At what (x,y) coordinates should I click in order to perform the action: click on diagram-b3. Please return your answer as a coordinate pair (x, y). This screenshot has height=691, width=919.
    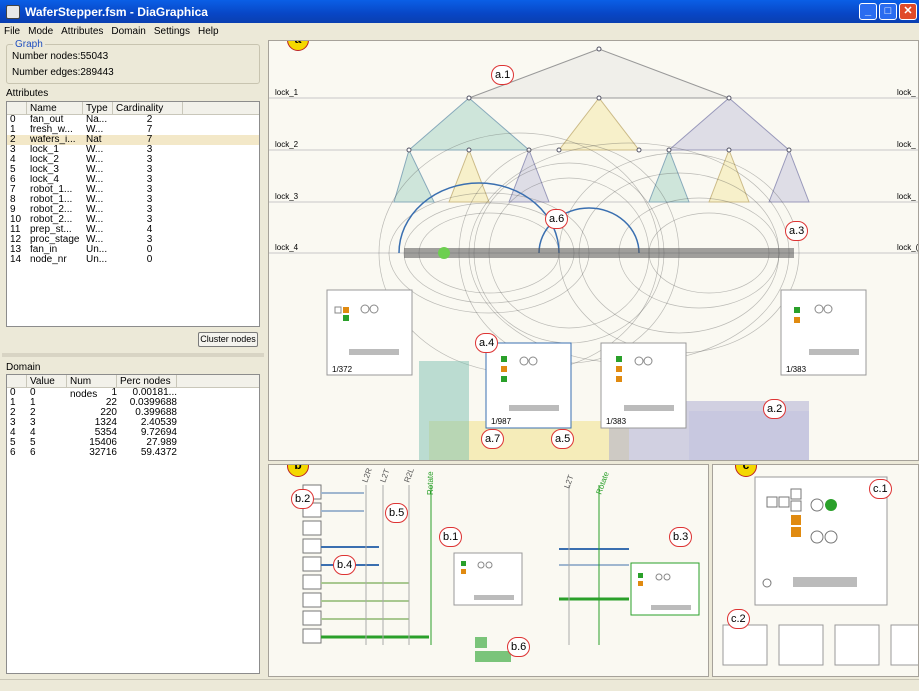
    Looking at the image, I should click on (665, 589).